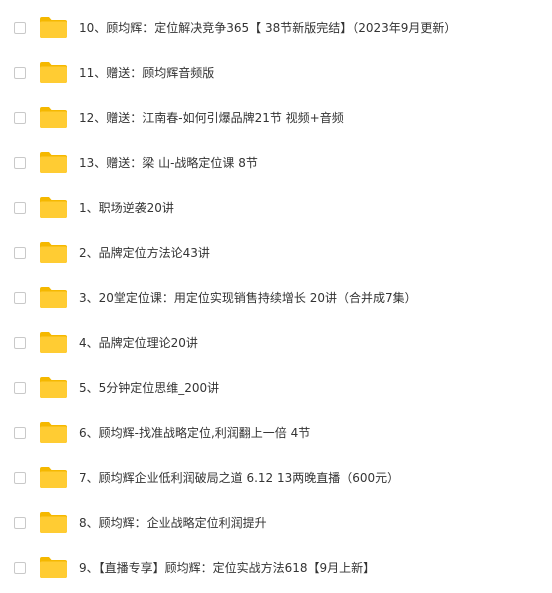 The width and height of the screenshot is (552, 593). Describe the element at coordinates (149, 388) in the screenshot. I see `file-name: 5、5分钟定位思维_200讲` at that location.